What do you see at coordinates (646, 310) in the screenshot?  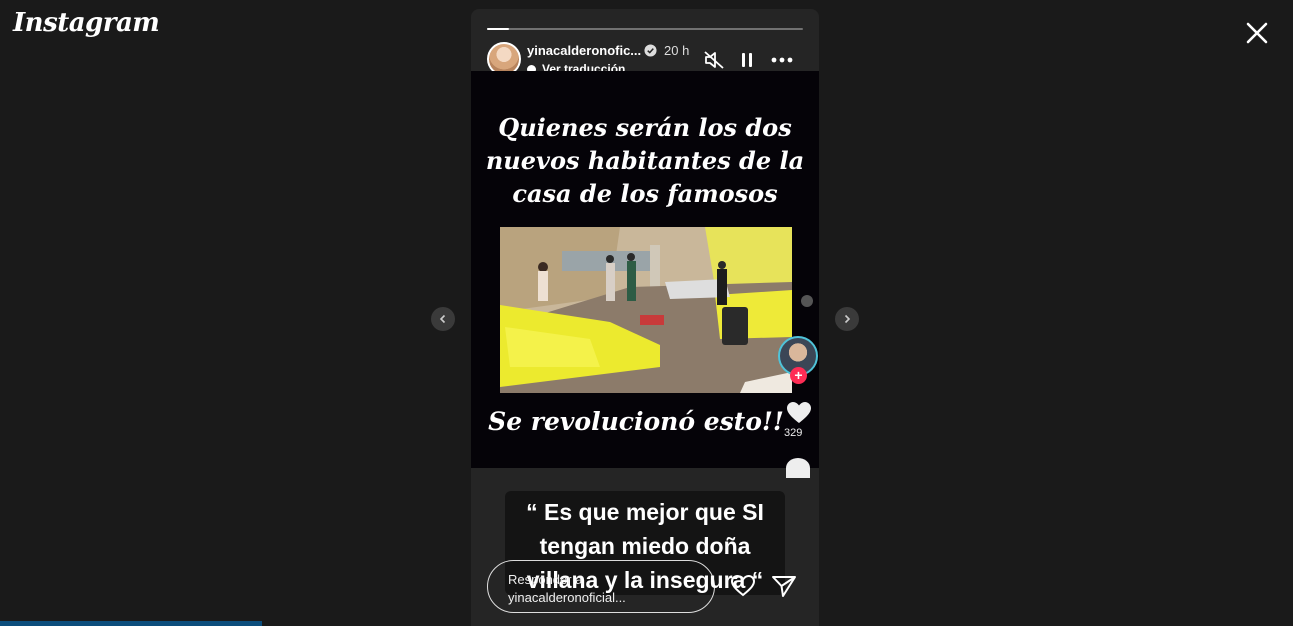 I see `video-frame-image` at bounding box center [646, 310].